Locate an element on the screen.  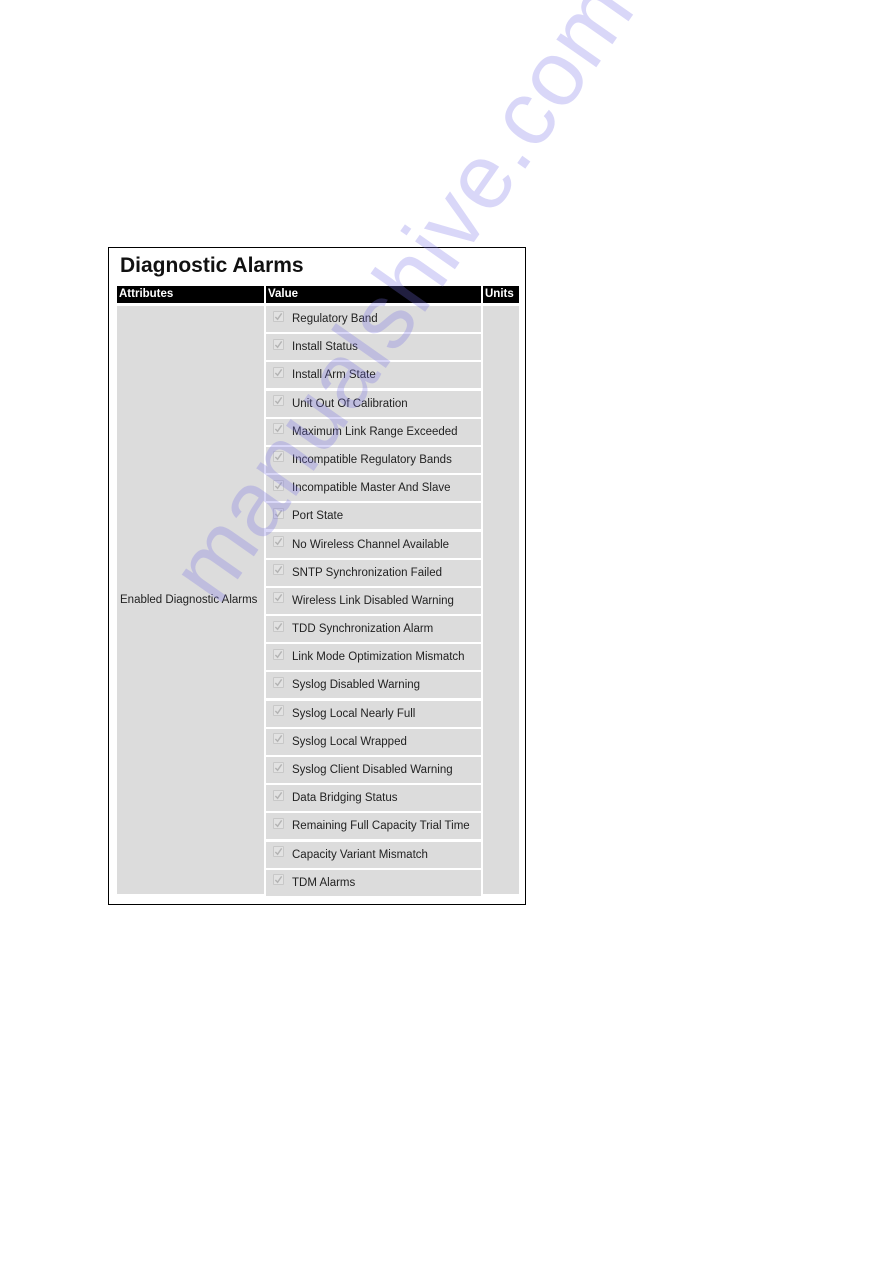
alarm-row: Port State is located at coordinates (373, 516).